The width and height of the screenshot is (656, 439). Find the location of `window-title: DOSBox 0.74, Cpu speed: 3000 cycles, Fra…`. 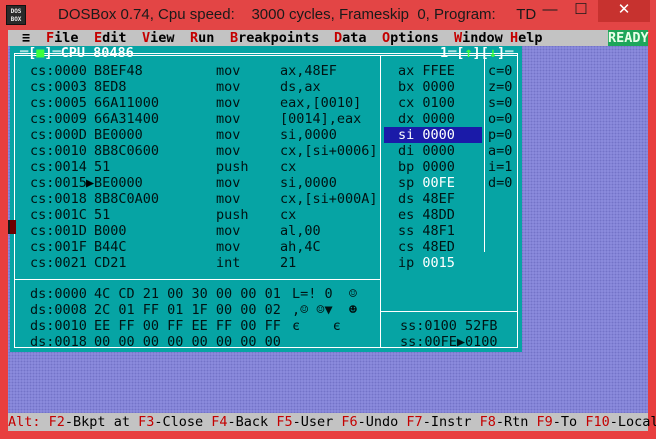

window-title: DOSBox 0.74, Cpu speed: 3000 cycles, Fra… is located at coordinates (297, 14).